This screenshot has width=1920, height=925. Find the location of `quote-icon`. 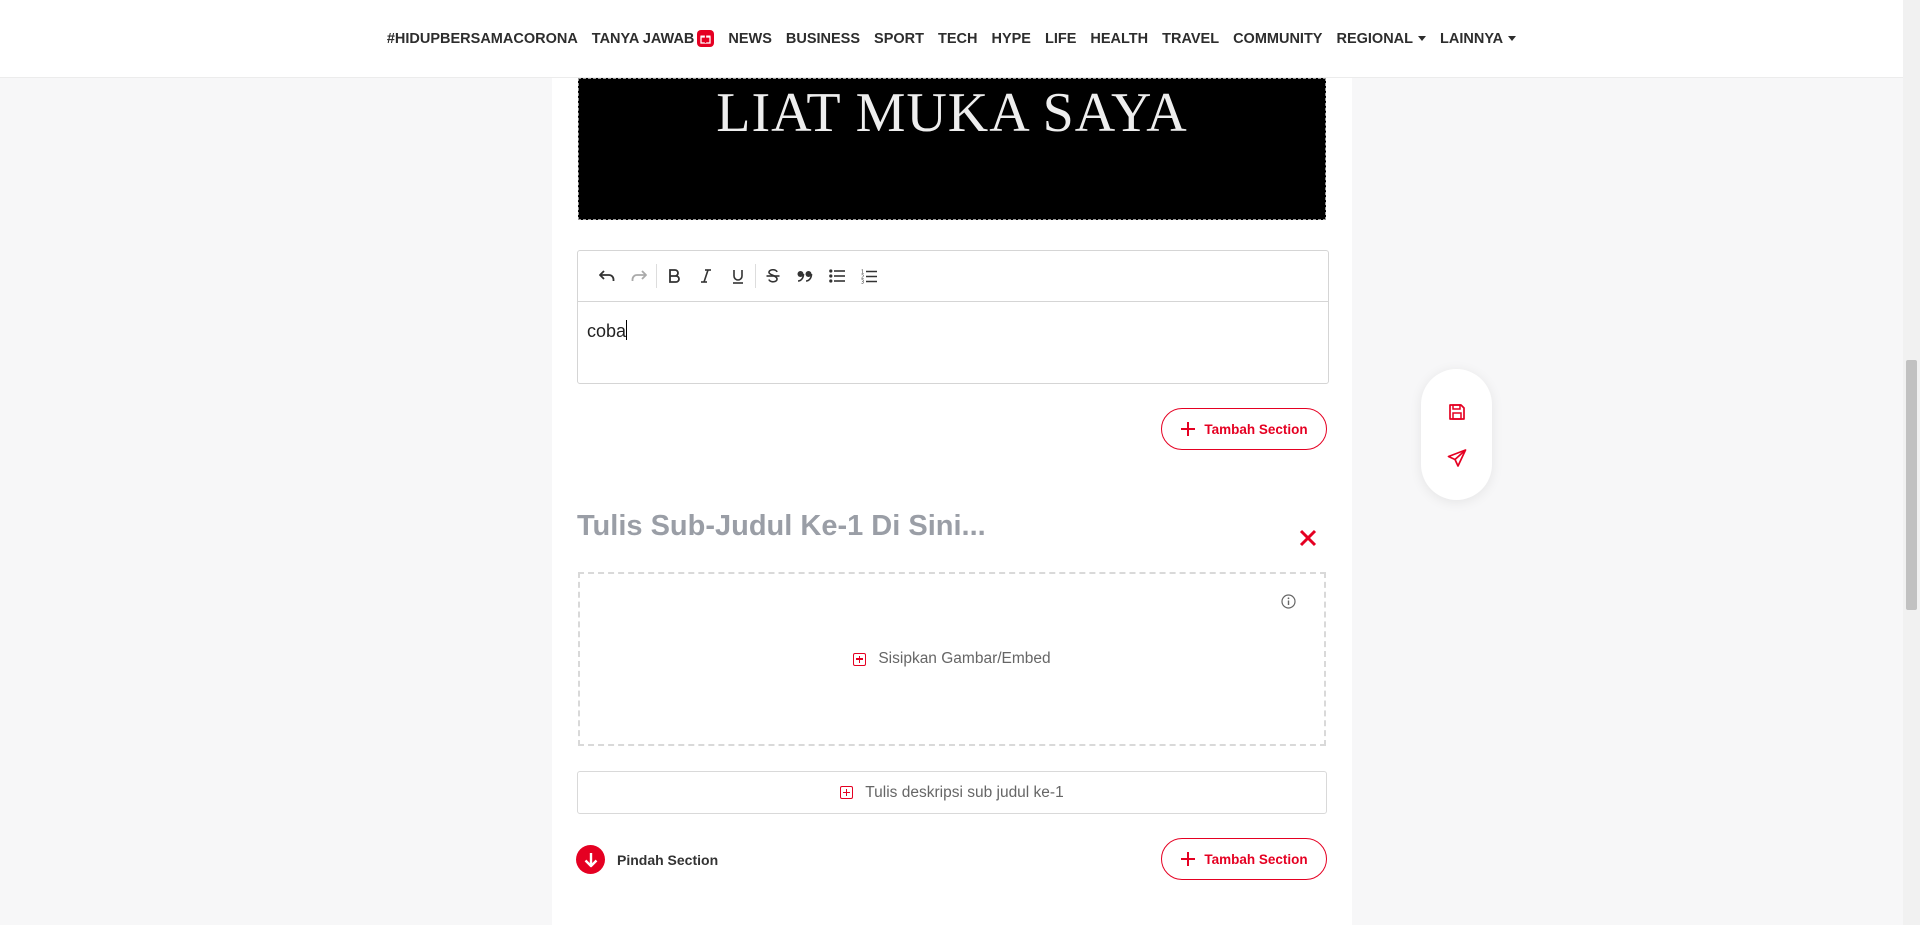

quote-icon is located at coordinates (805, 276).